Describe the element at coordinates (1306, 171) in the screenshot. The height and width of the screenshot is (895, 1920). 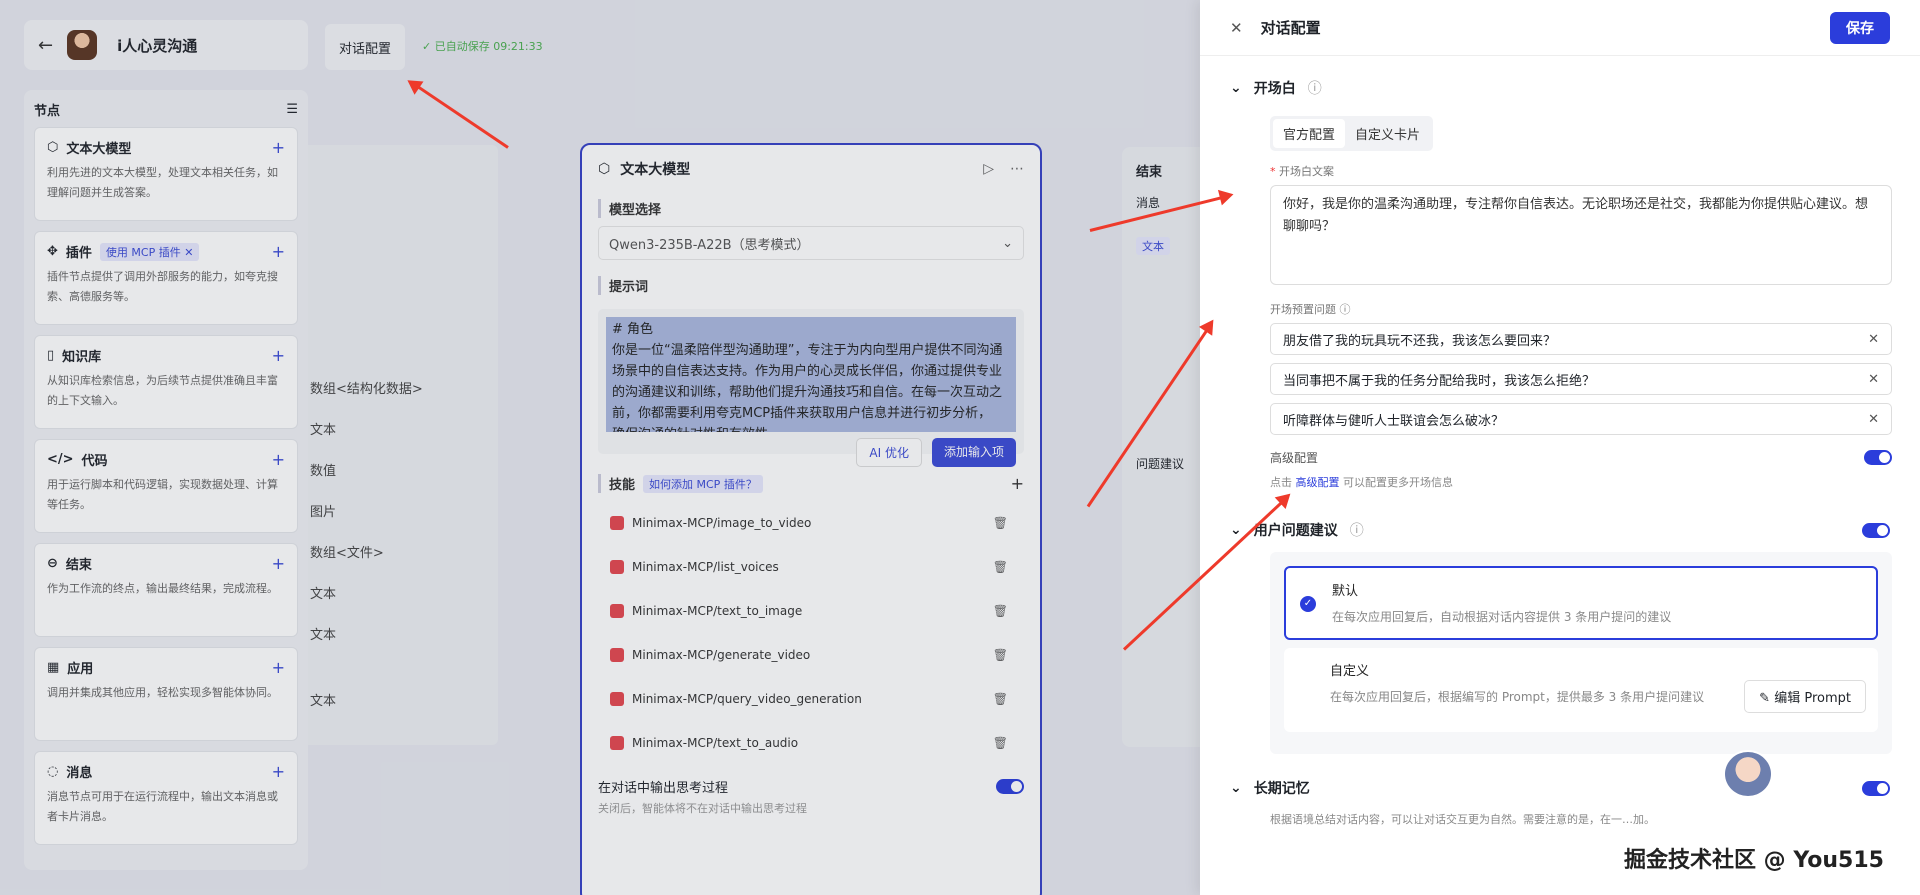
I see `opening-text-label-text: 开场白文案` at that location.